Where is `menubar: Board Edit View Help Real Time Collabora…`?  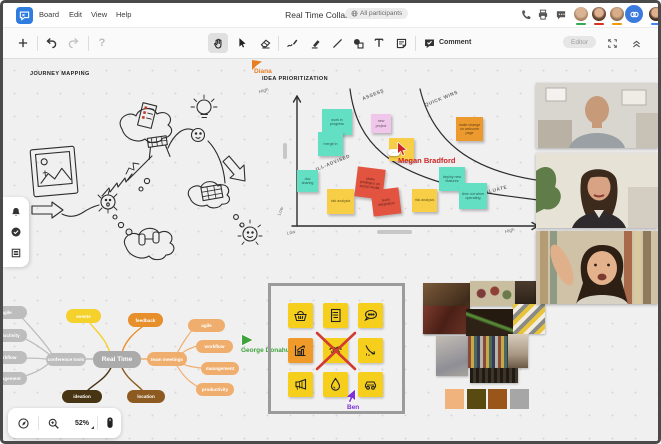 menubar: Board Edit View Help Real Time Collabora… is located at coordinates (330, 15).